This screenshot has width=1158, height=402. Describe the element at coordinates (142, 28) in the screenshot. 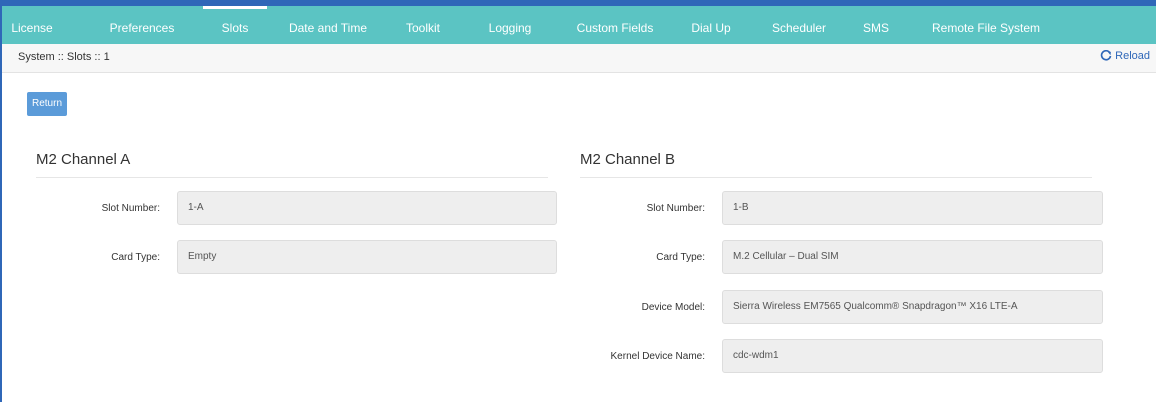

I see `tab-preferences: Preferences` at that location.